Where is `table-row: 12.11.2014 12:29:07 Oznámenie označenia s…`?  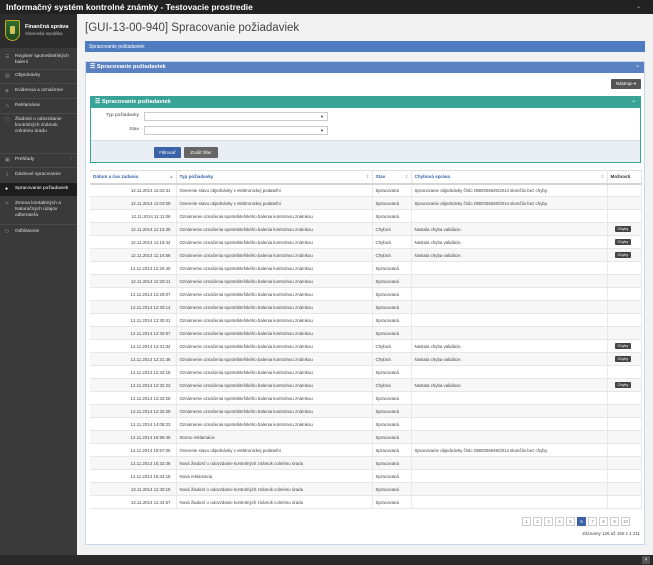 table-row: 12.11.2014 12:29:07 Oznámenie označenia s… is located at coordinates (366, 294).